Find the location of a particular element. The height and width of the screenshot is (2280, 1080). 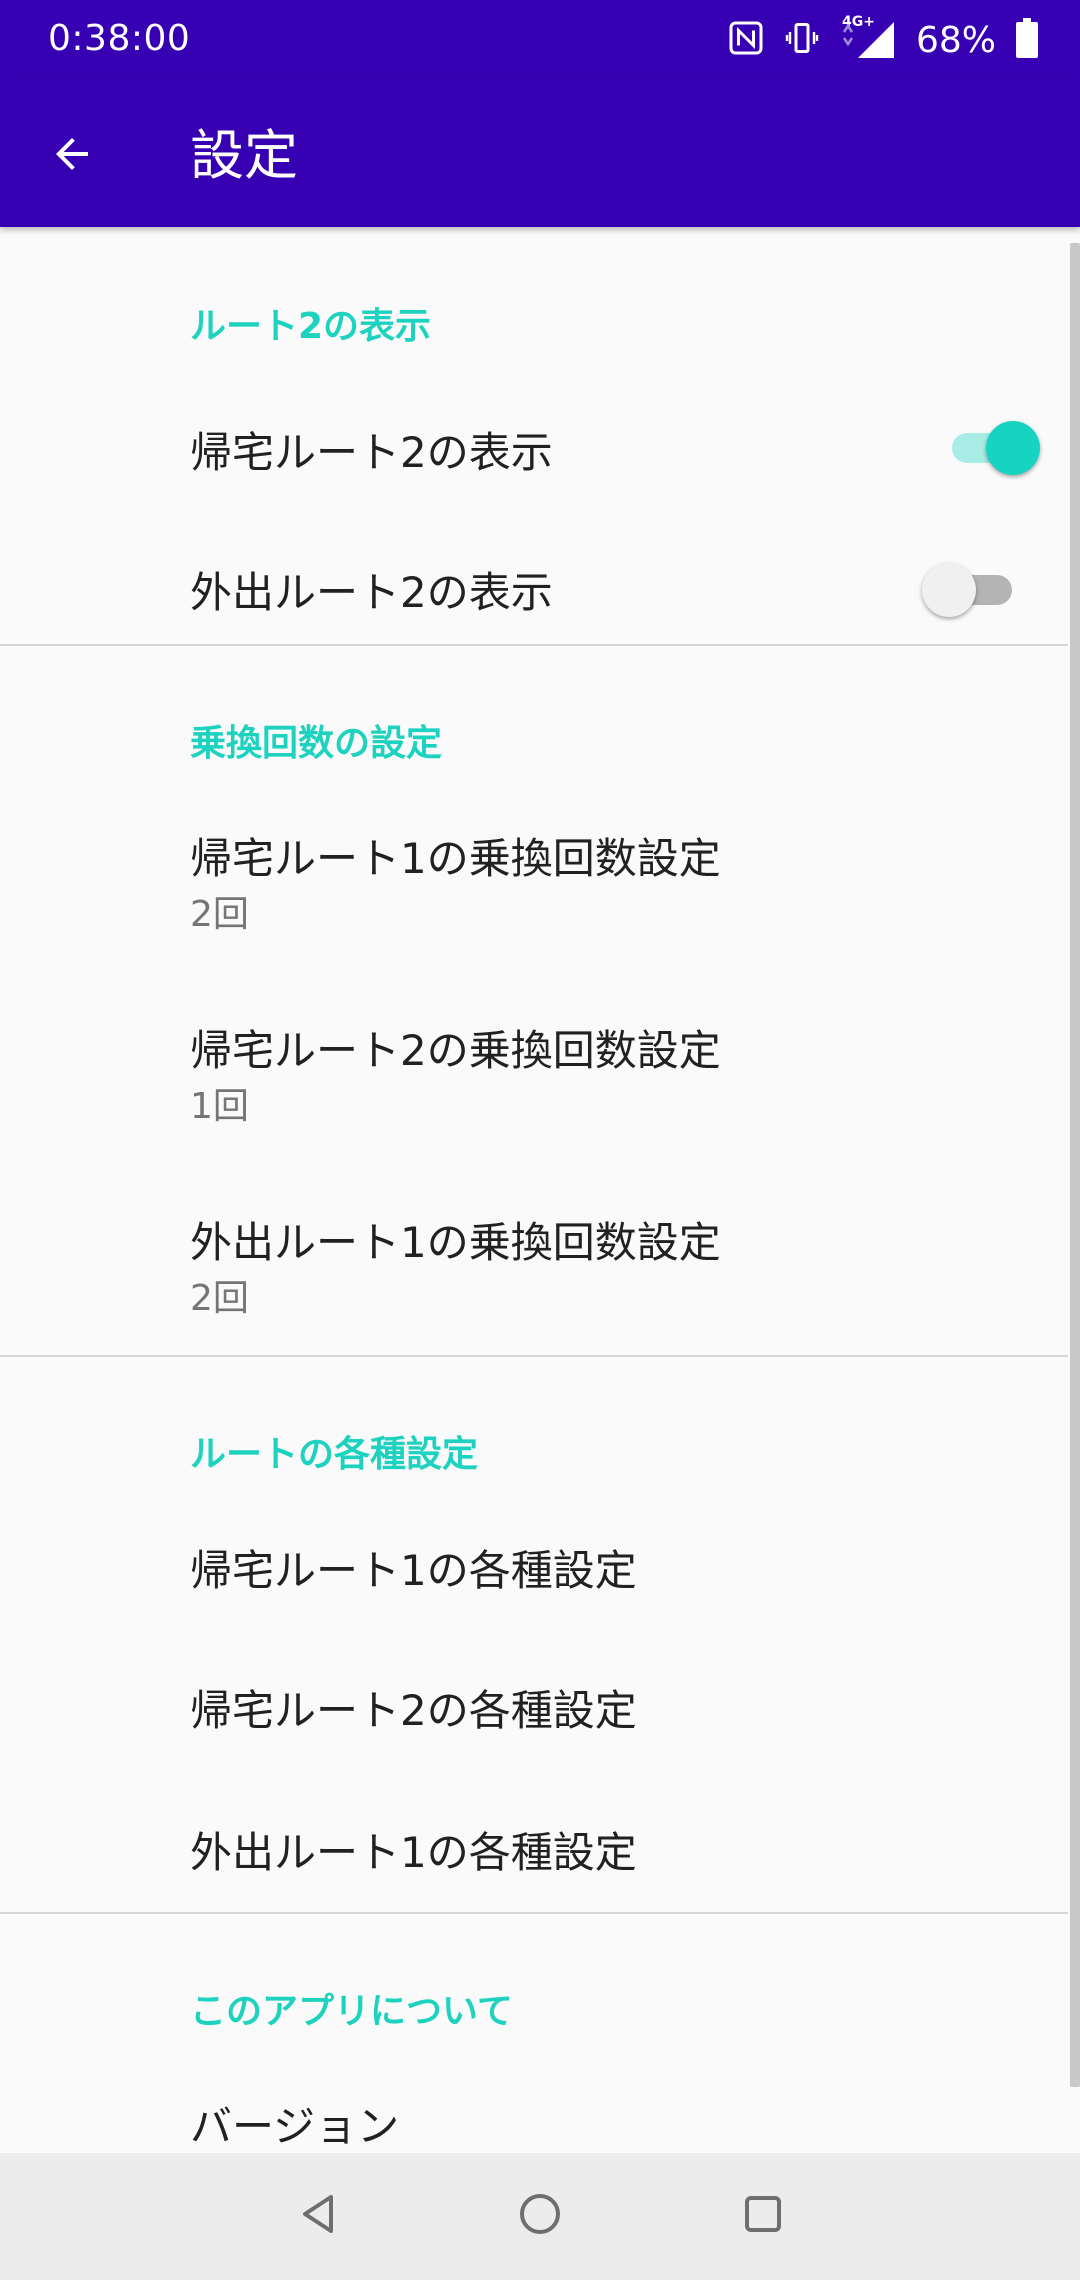

pref-home-route1-transfer: 帰宅ルート1の乗換回数設定 2回 is located at coordinates (534, 883).